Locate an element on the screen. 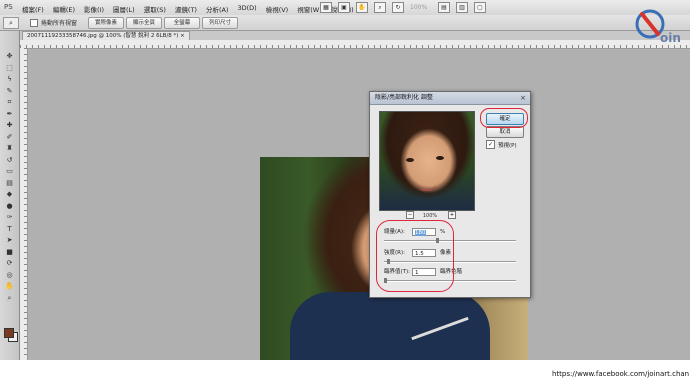 The image size is (690, 388). actual-pixels-button: 實際像素 is located at coordinates (106, 23).